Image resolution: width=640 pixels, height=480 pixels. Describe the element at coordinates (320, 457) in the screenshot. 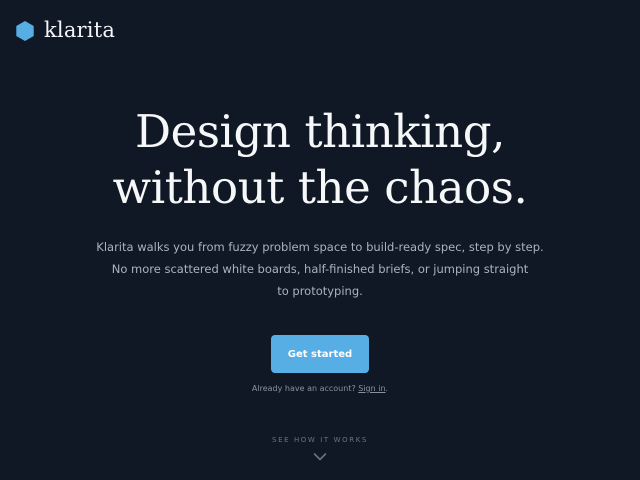

I see `chevron-down-icon` at that location.